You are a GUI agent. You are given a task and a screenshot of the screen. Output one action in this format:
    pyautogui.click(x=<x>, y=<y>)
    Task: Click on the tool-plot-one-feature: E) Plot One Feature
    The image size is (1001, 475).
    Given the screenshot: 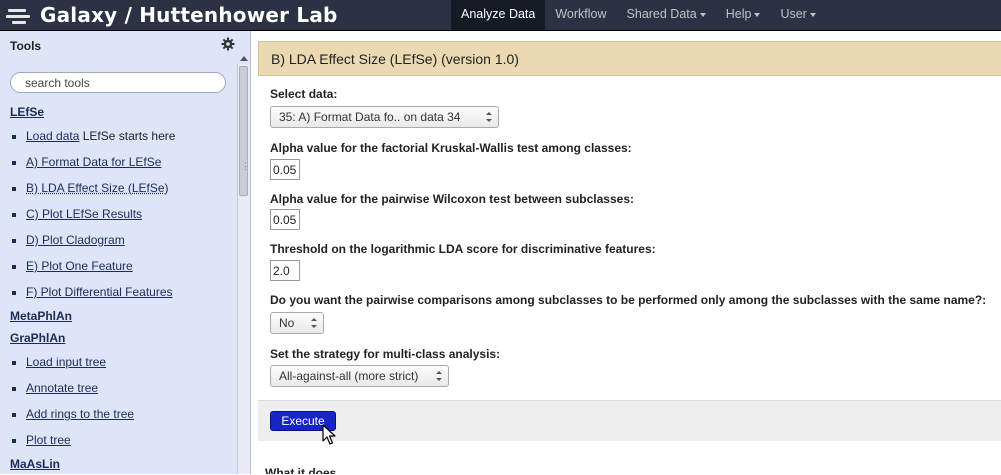 What is the action you would take?
    pyautogui.click(x=122, y=266)
    